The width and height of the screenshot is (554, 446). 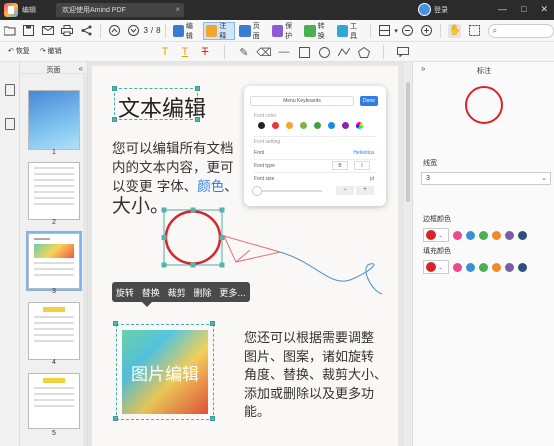 I want to click on search-input: ⌕, so click(x=520, y=30).